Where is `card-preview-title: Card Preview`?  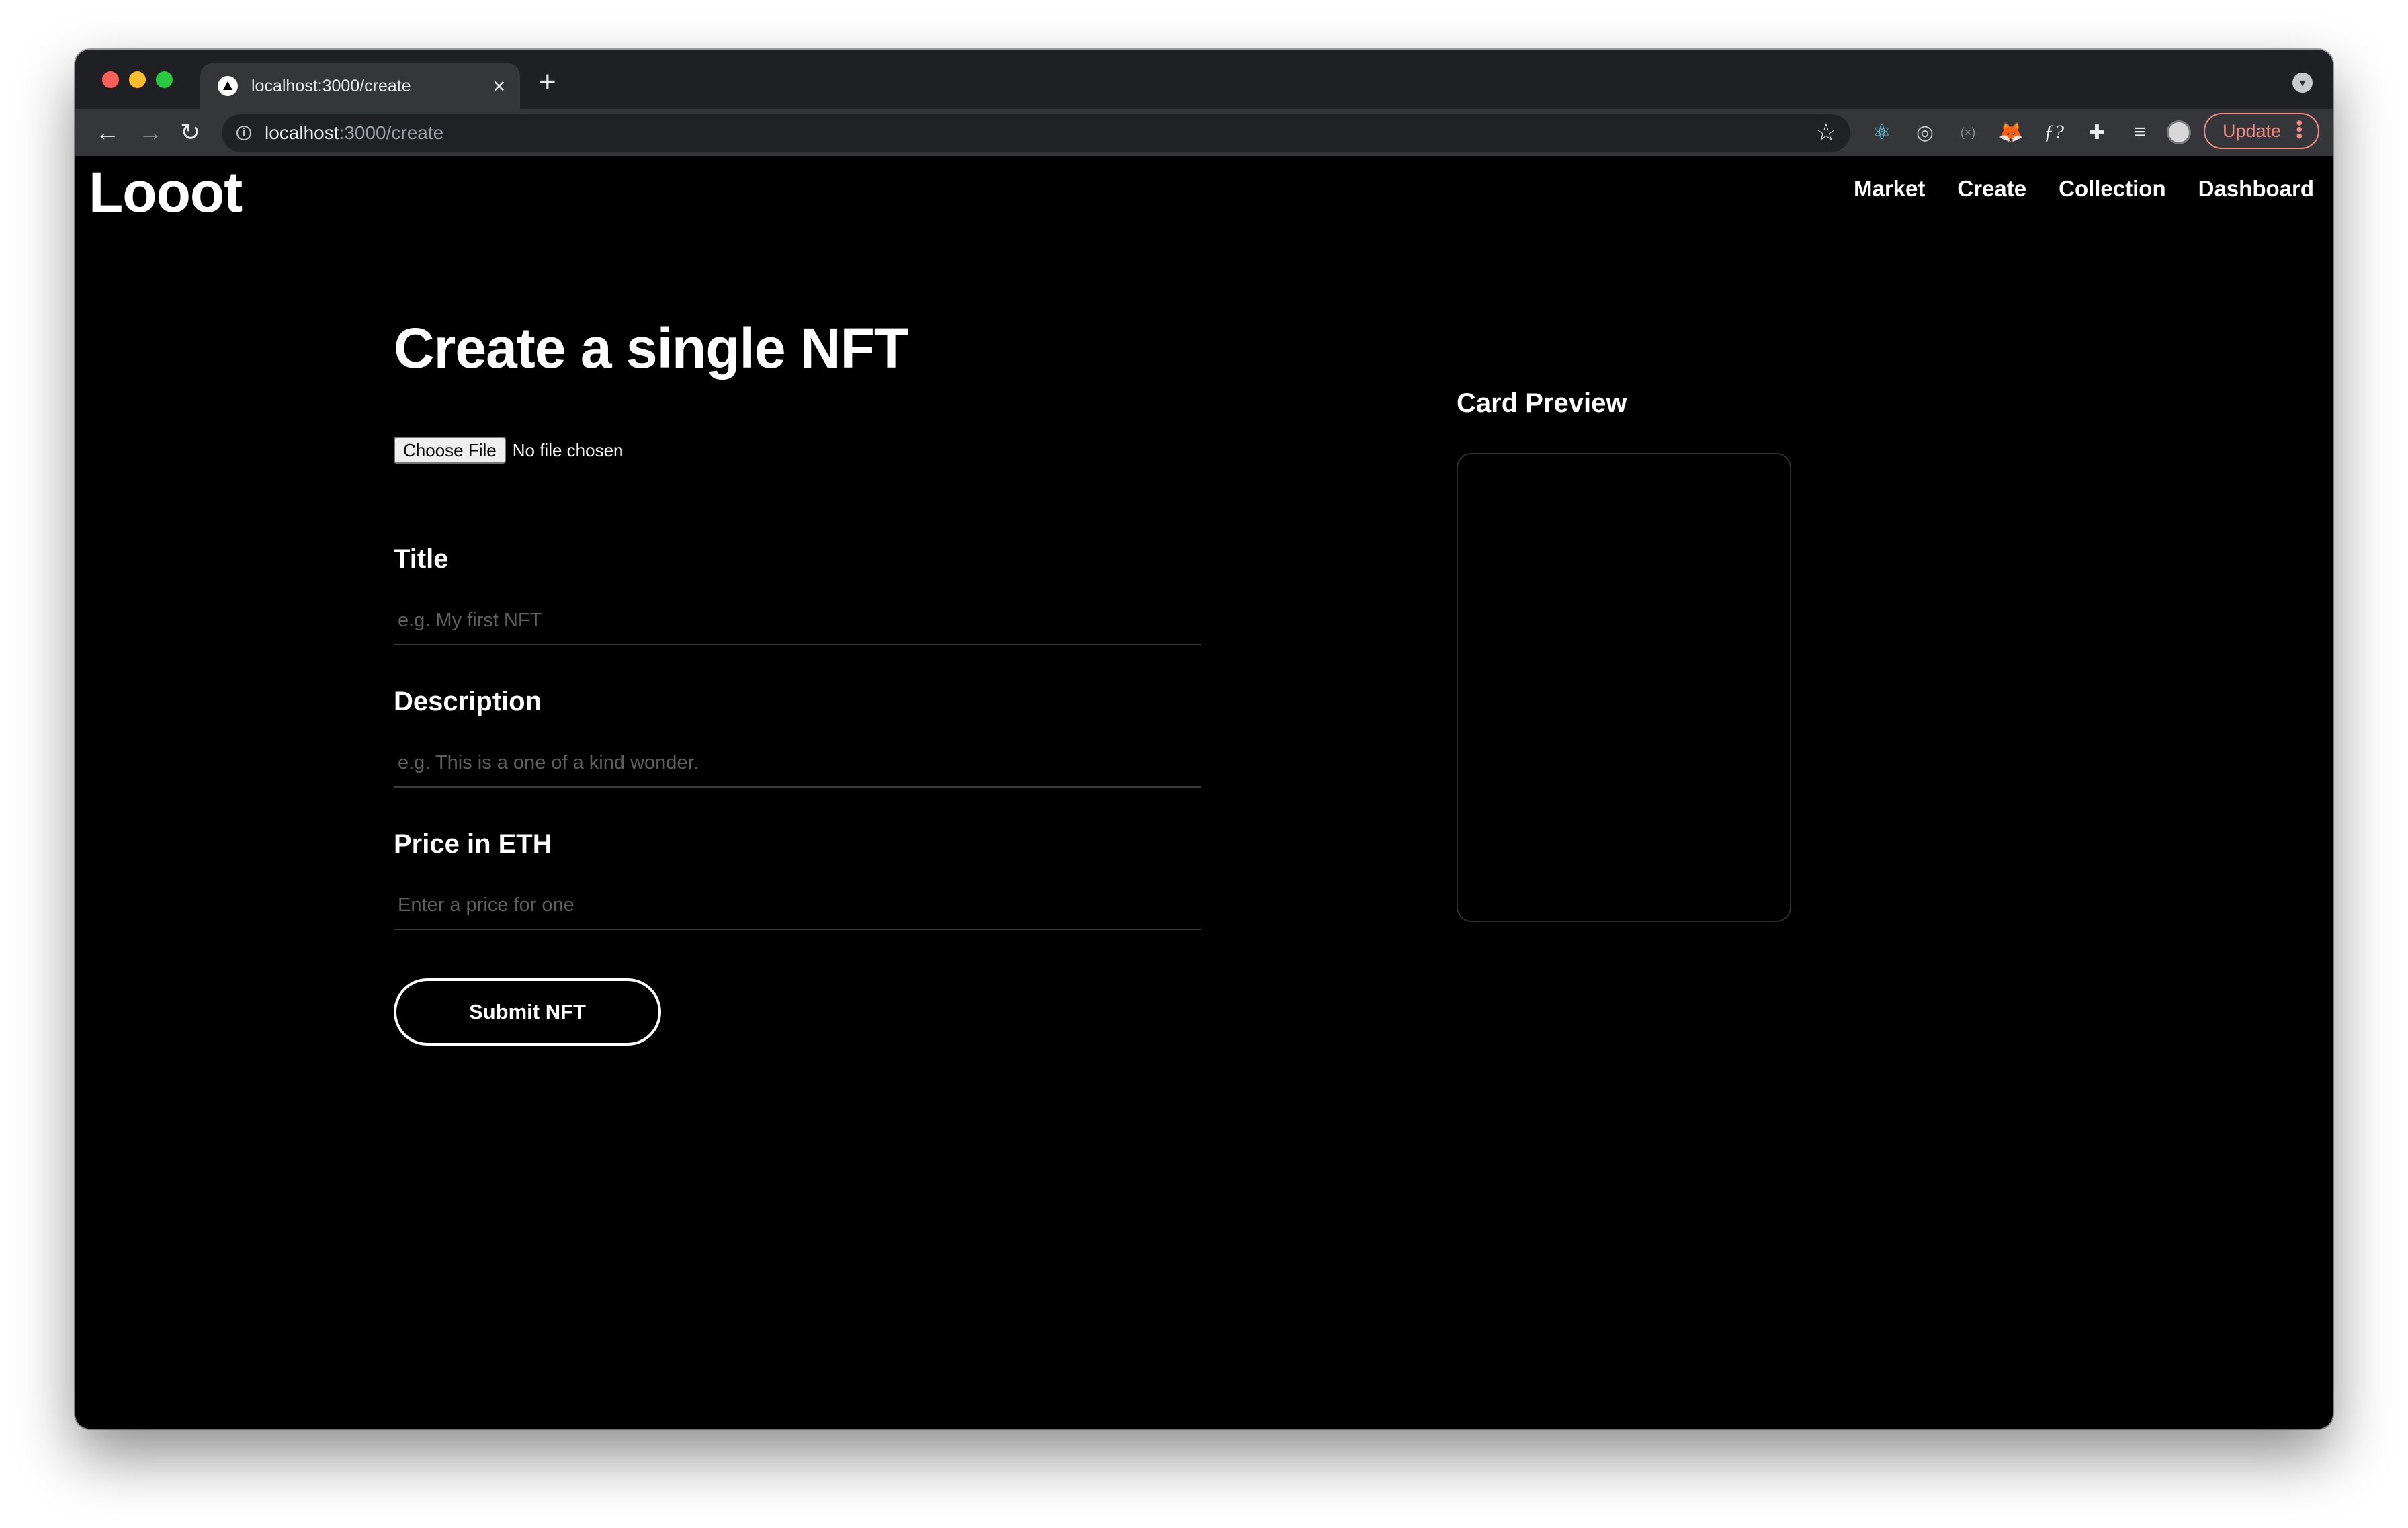 card-preview-title: Card Preview is located at coordinates (1542, 403).